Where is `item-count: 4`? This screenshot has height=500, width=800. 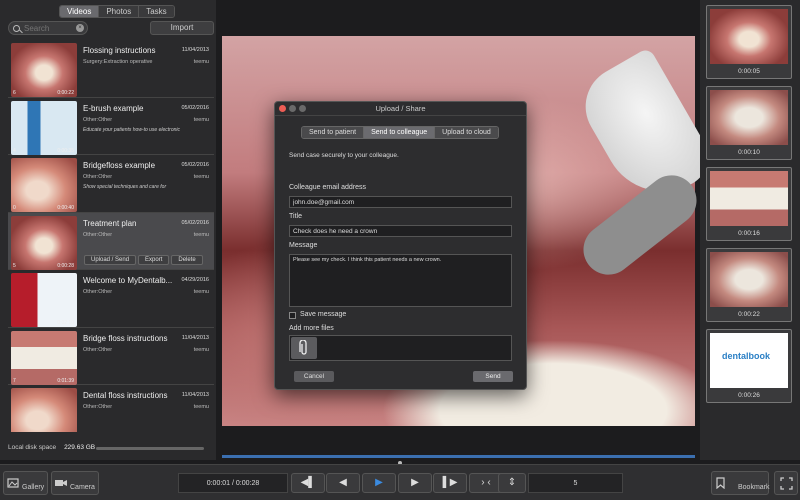
item-count: 4 is located at coordinates (14, 150).